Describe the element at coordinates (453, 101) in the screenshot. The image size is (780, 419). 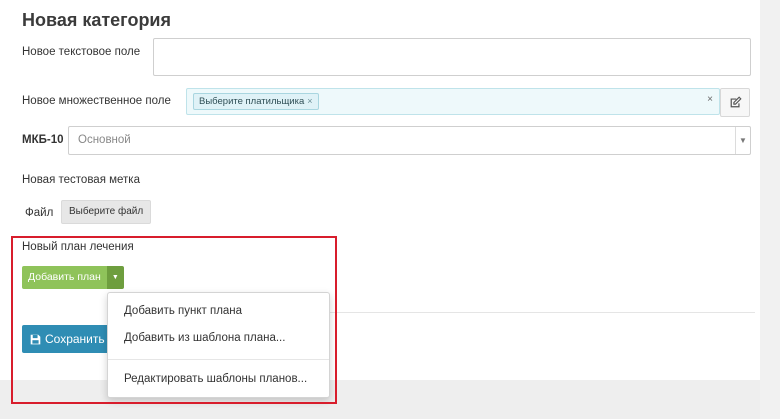
I see `multi-field-input: Выберите платильщика × ×` at that location.